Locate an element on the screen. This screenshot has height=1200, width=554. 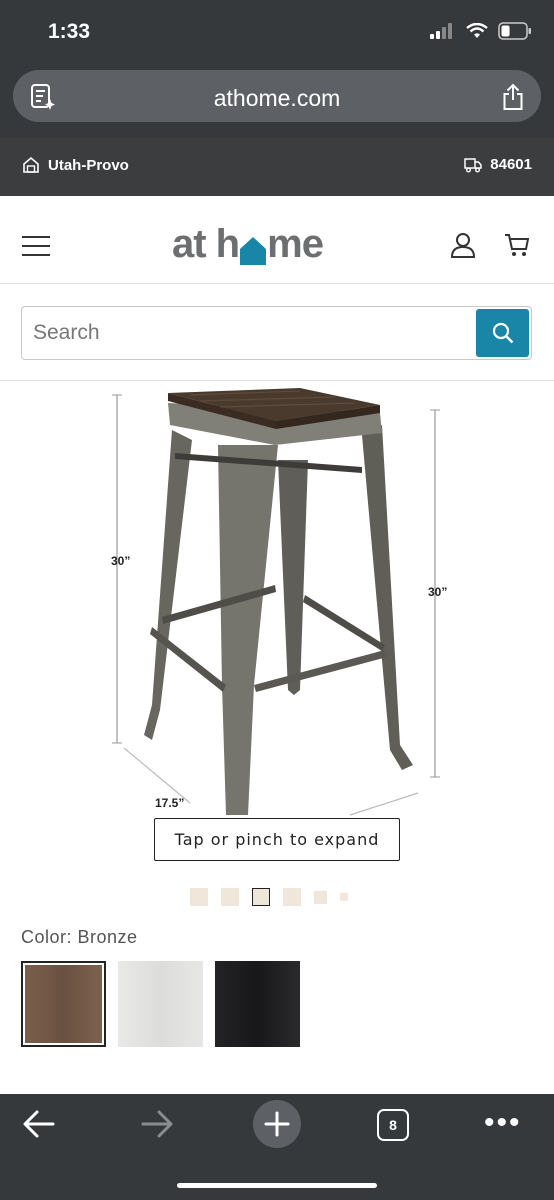
tab-switcher-button: 8 is located at coordinates (393, 1125).